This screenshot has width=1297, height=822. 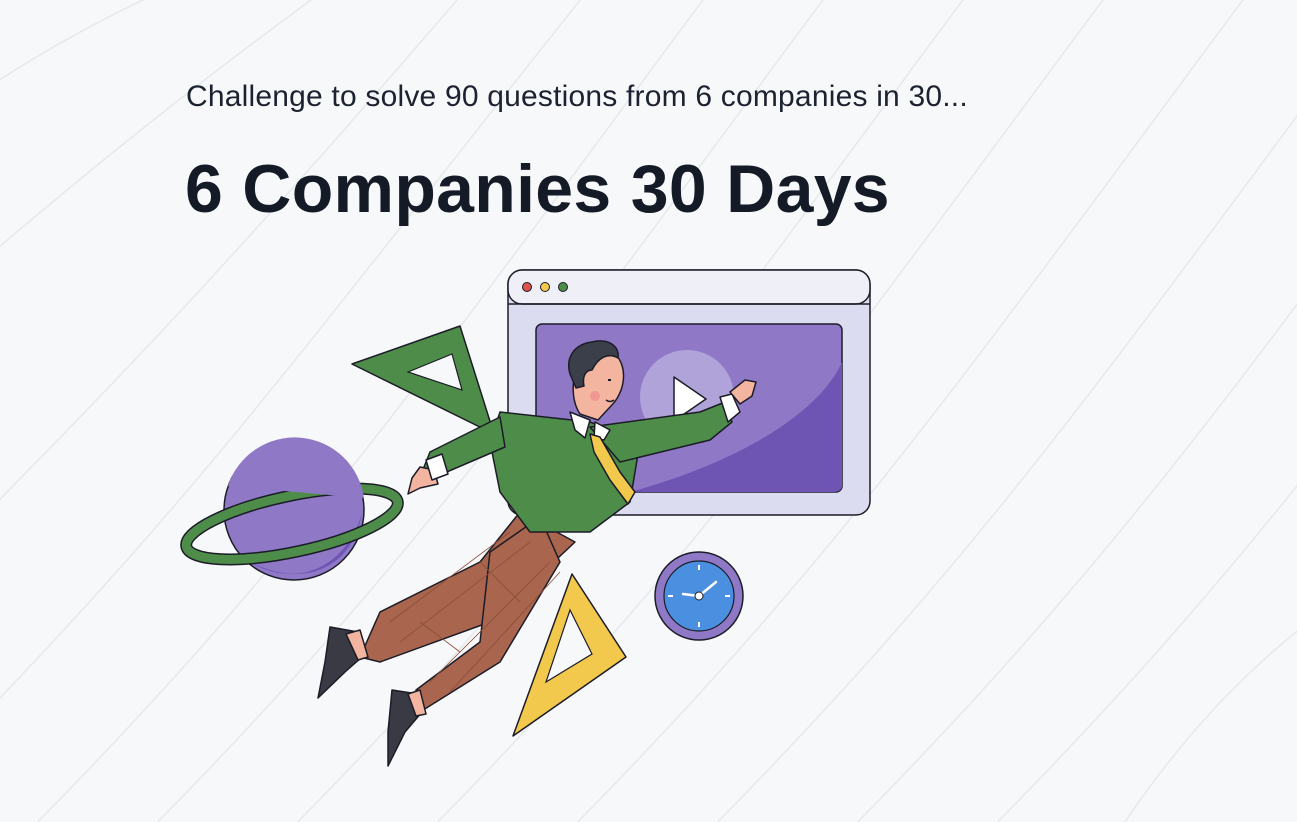 What do you see at coordinates (699, 596) in the screenshot?
I see `clock-icon` at bounding box center [699, 596].